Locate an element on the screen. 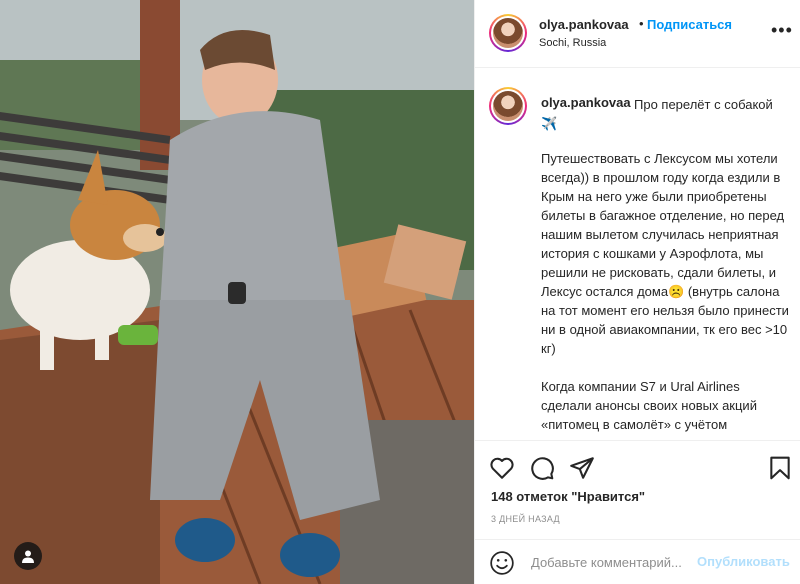  caption-title: Про перелёт с собакой ✈️ is located at coordinates (657, 114).